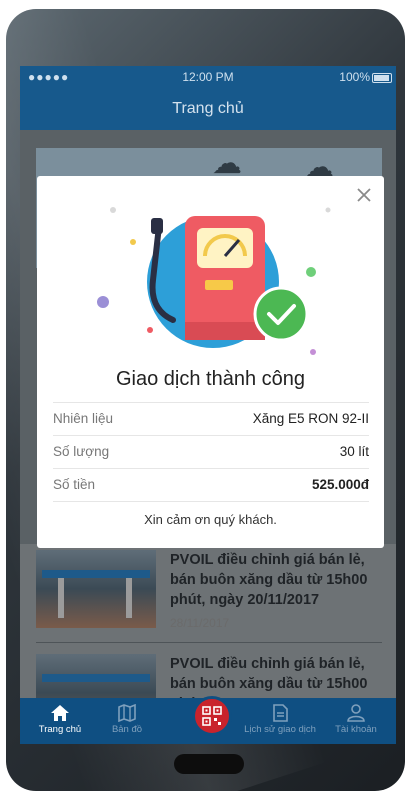 The width and height of the screenshot is (414, 799). Describe the element at coordinates (211, 485) in the screenshot. I see `detail-row-amount: Số tiền 525.000đ` at that location.